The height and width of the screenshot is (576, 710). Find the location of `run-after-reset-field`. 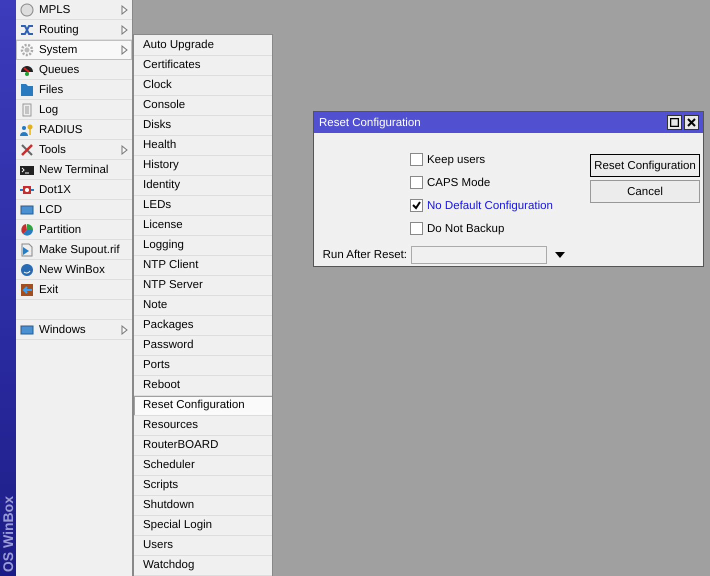

run-after-reset-field is located at coordinates (479, 255).